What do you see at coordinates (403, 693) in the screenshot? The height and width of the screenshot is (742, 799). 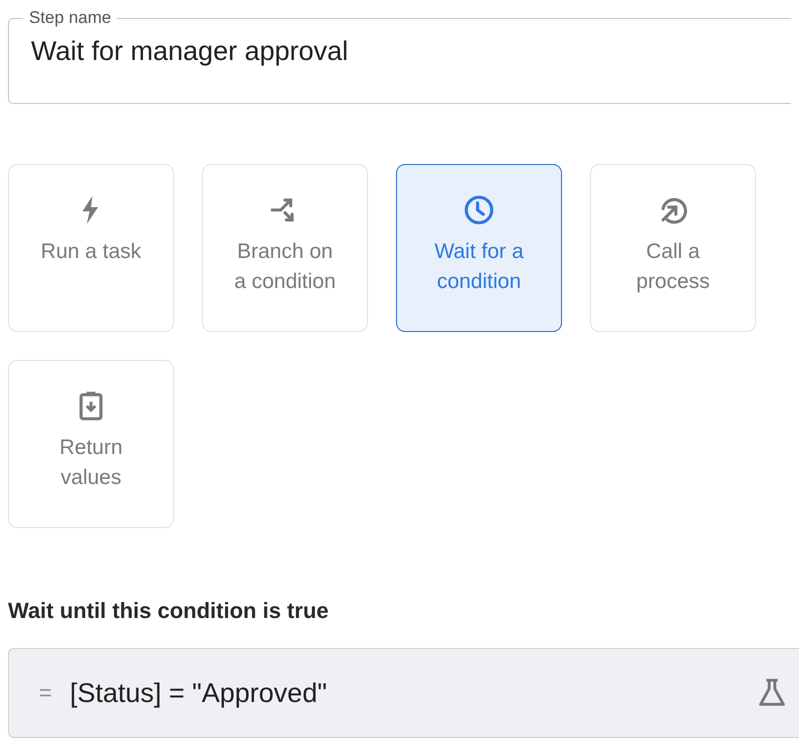 I see `expression-field: = [Status] = "Approved"` at bounding box center [403, 693].